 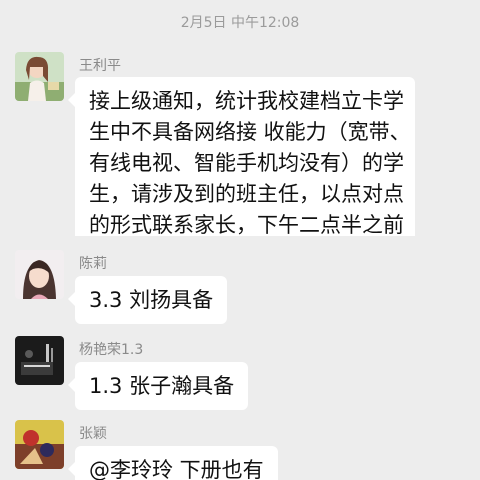 What do you see at coordinates (240, 23) in the screenshot?
I see `message-timestamp: 2月5日 中午12:08` at bounding box center [240, 23].